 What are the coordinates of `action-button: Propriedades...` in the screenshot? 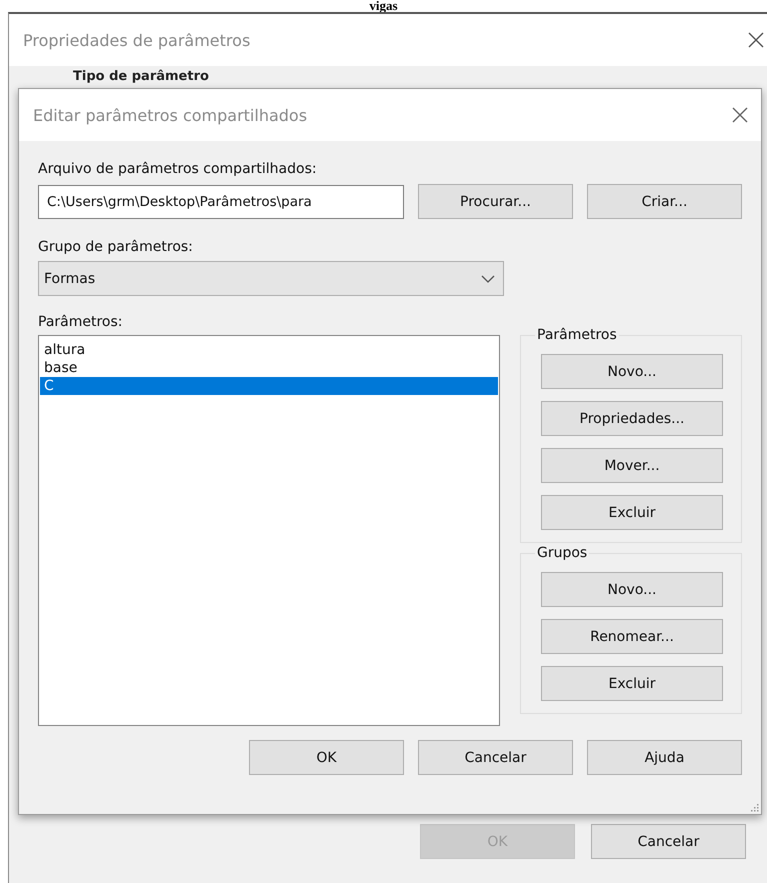 It's located at (632, 418).